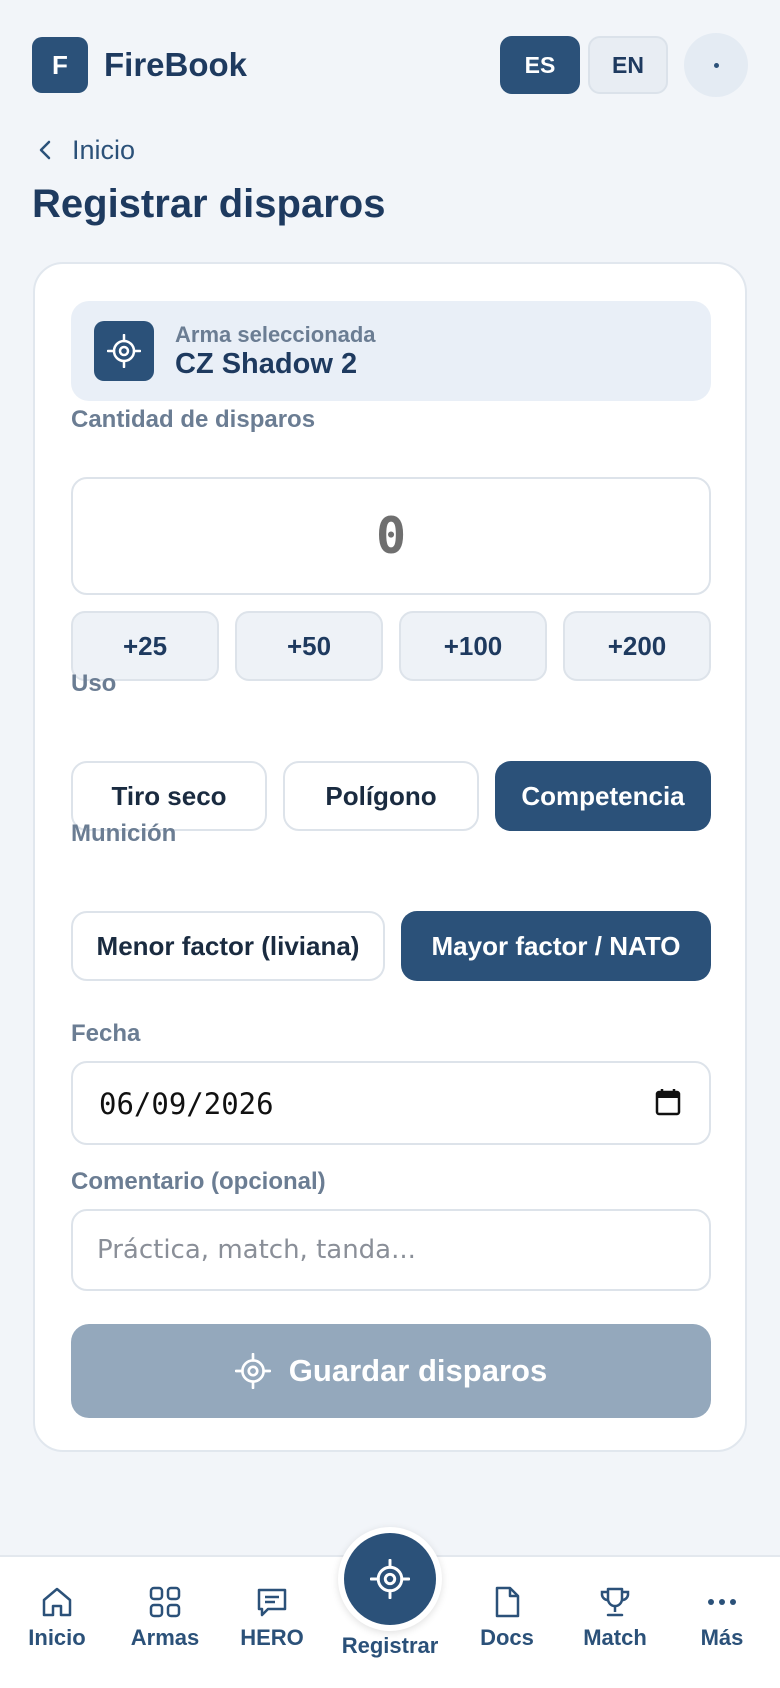 The width and height of the screenshot is (780, 1688). Describe the element at coordinates (228, 946) in the screenshot. I see `ammo-option-minor: Menor factor (liviana)` at that location.